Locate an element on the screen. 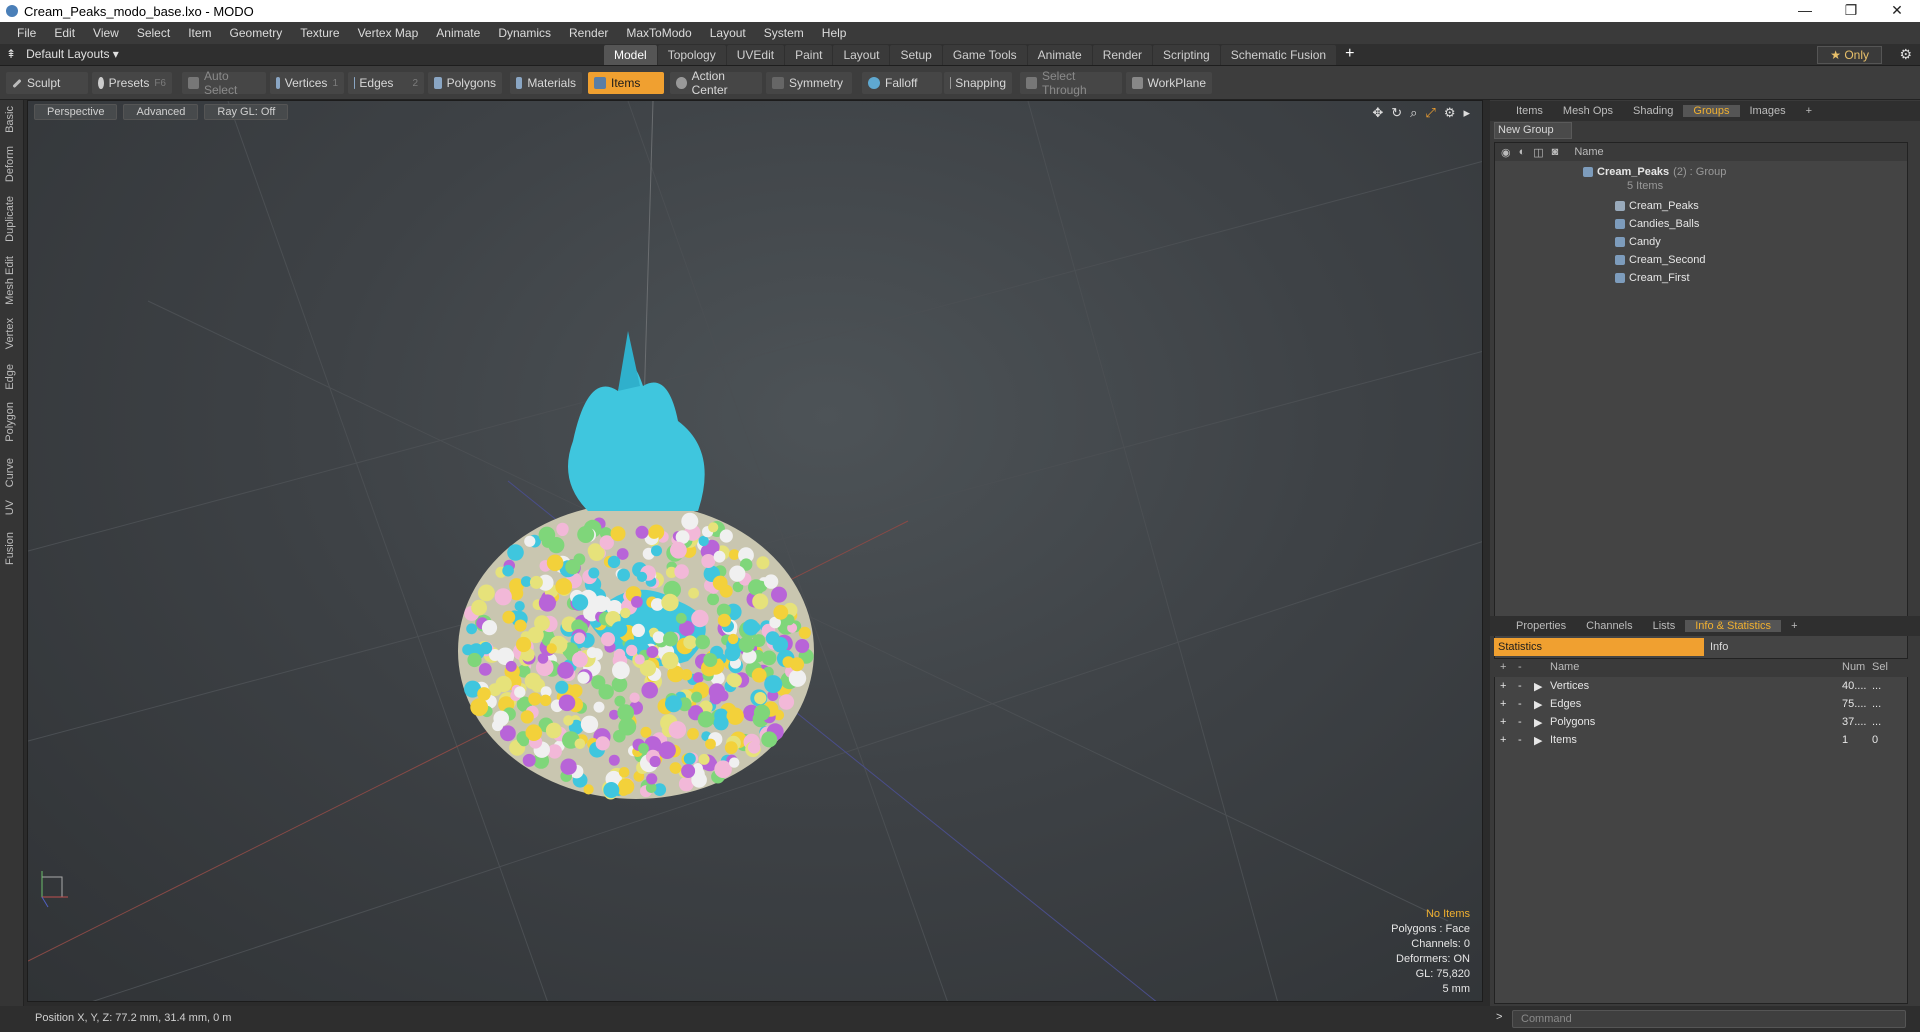  tab-channels: Channels is located at coordinates (1609, 626).